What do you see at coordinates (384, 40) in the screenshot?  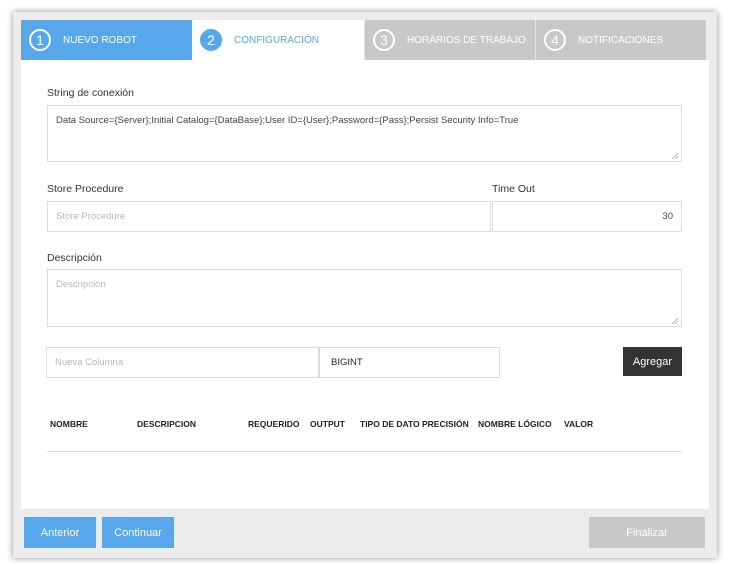 I see `step-number: 3` at bounding box center [384, 40].